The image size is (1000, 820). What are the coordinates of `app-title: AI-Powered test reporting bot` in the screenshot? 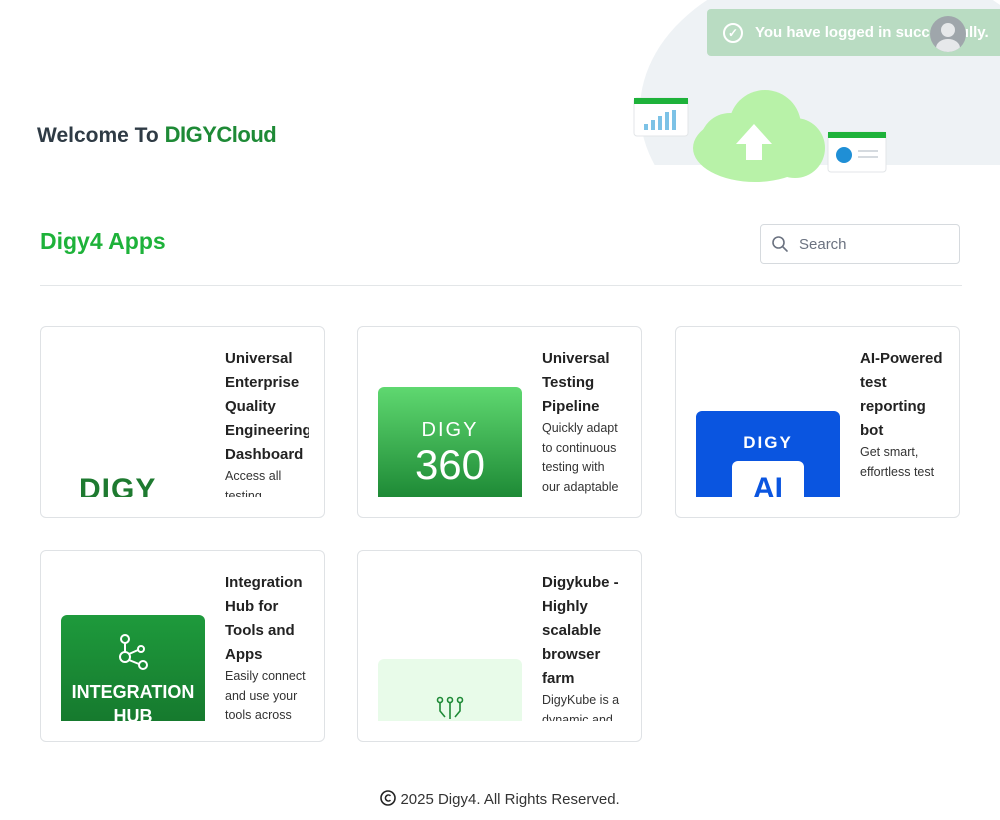 It's located at (902, 395).